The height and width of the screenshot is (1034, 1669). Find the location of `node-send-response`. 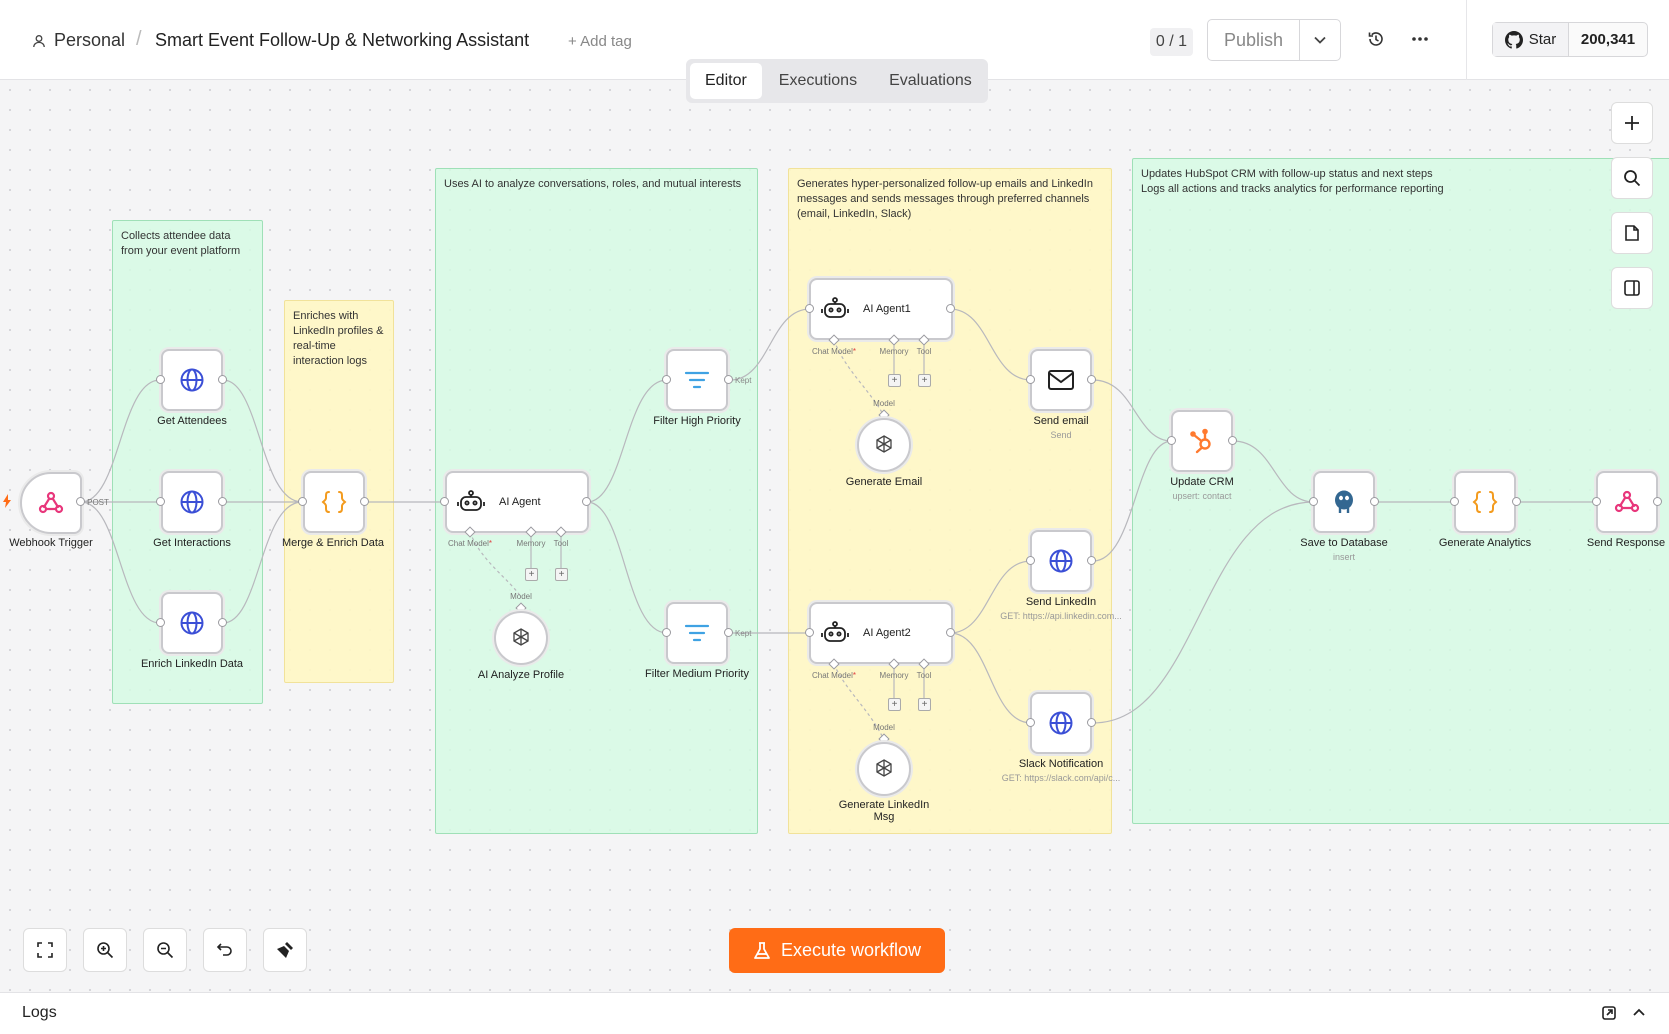

node-send-response is located at coordinates (1627, 502).